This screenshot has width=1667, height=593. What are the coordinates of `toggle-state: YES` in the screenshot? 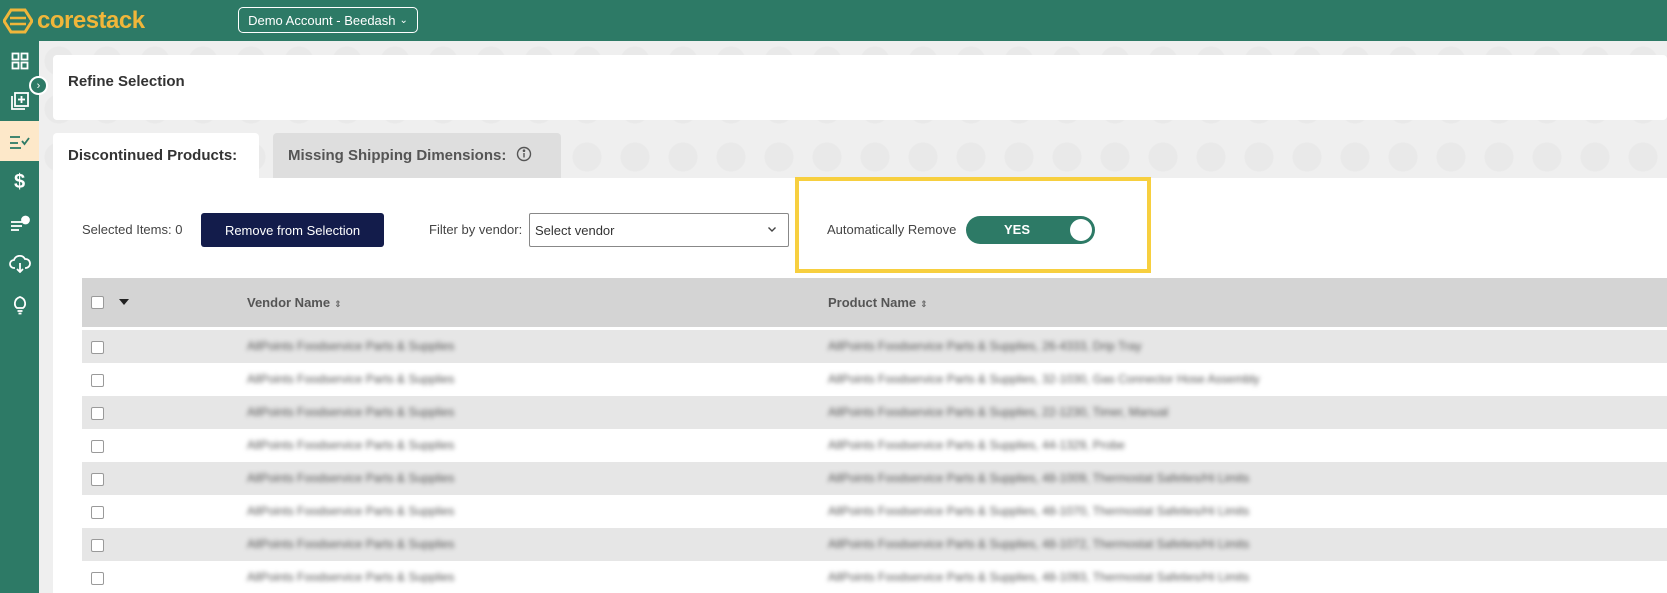 It's located at (1016, 229).